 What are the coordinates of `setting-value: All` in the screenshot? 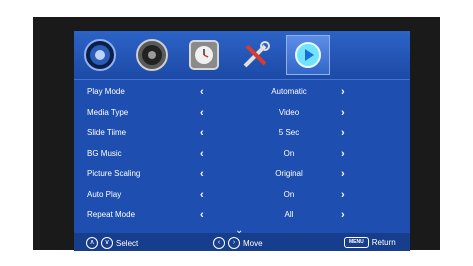 It's located at (289, 214).